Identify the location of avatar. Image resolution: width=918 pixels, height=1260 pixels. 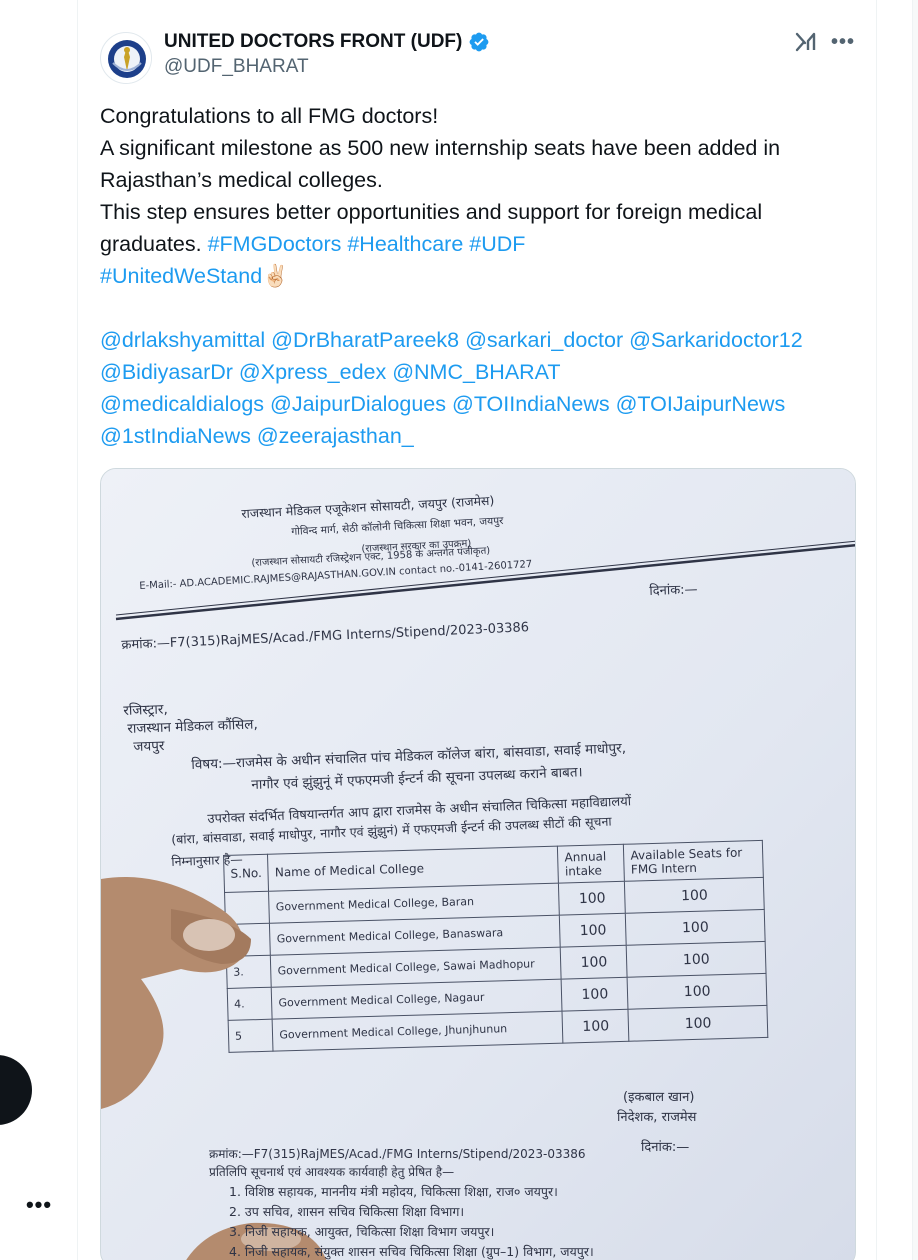
(126, 58).